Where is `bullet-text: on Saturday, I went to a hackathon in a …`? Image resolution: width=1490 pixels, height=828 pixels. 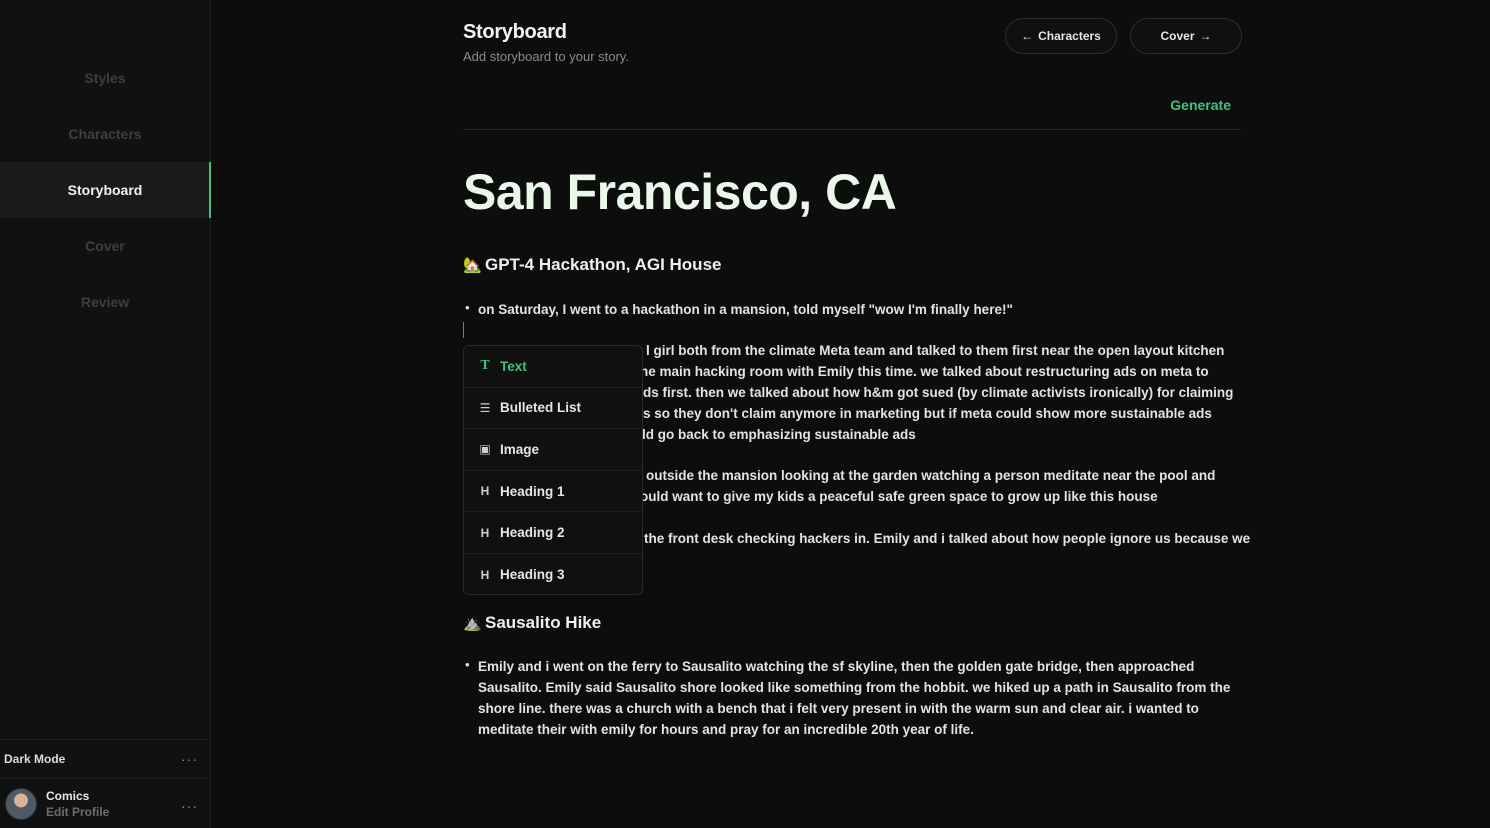 bullet-text: on Saturday, I went to a hackathon in a … is located at coordinates (745, 310).